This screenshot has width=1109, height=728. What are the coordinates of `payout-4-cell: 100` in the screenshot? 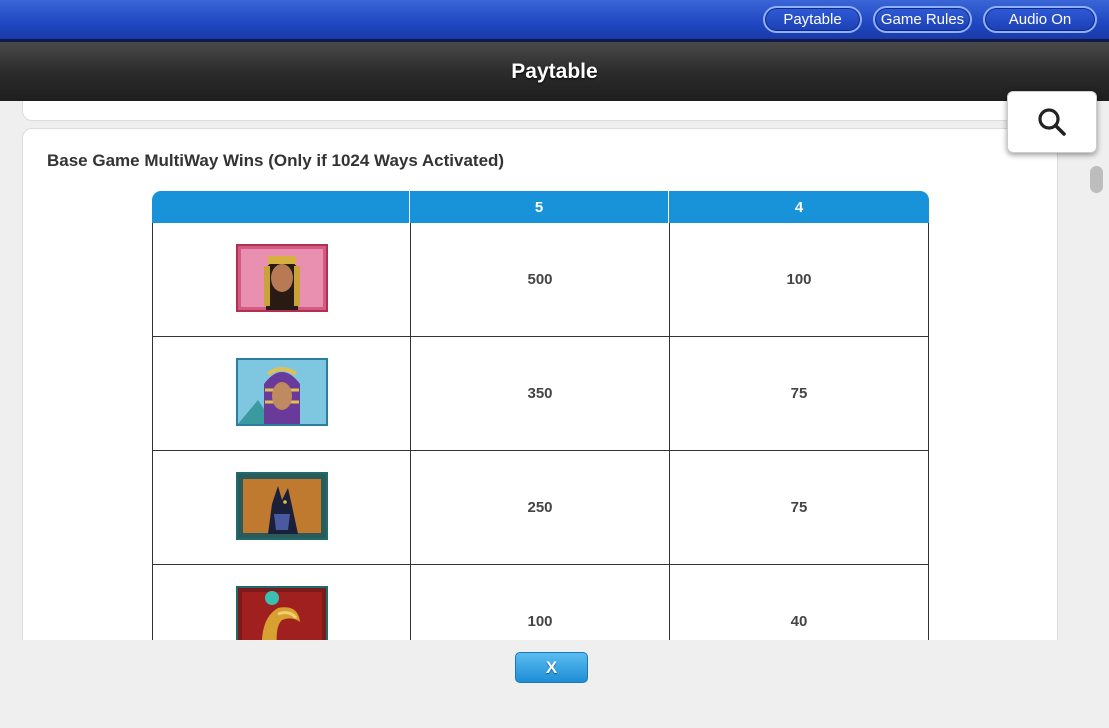 It's located at (799, 280).